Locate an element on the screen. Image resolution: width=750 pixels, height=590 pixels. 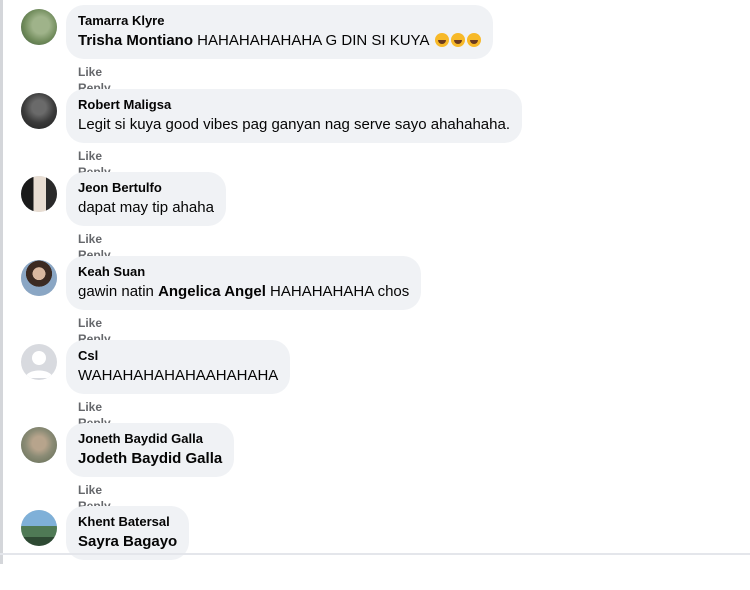
comment-author: Csl is located at coordinates (178, 356).